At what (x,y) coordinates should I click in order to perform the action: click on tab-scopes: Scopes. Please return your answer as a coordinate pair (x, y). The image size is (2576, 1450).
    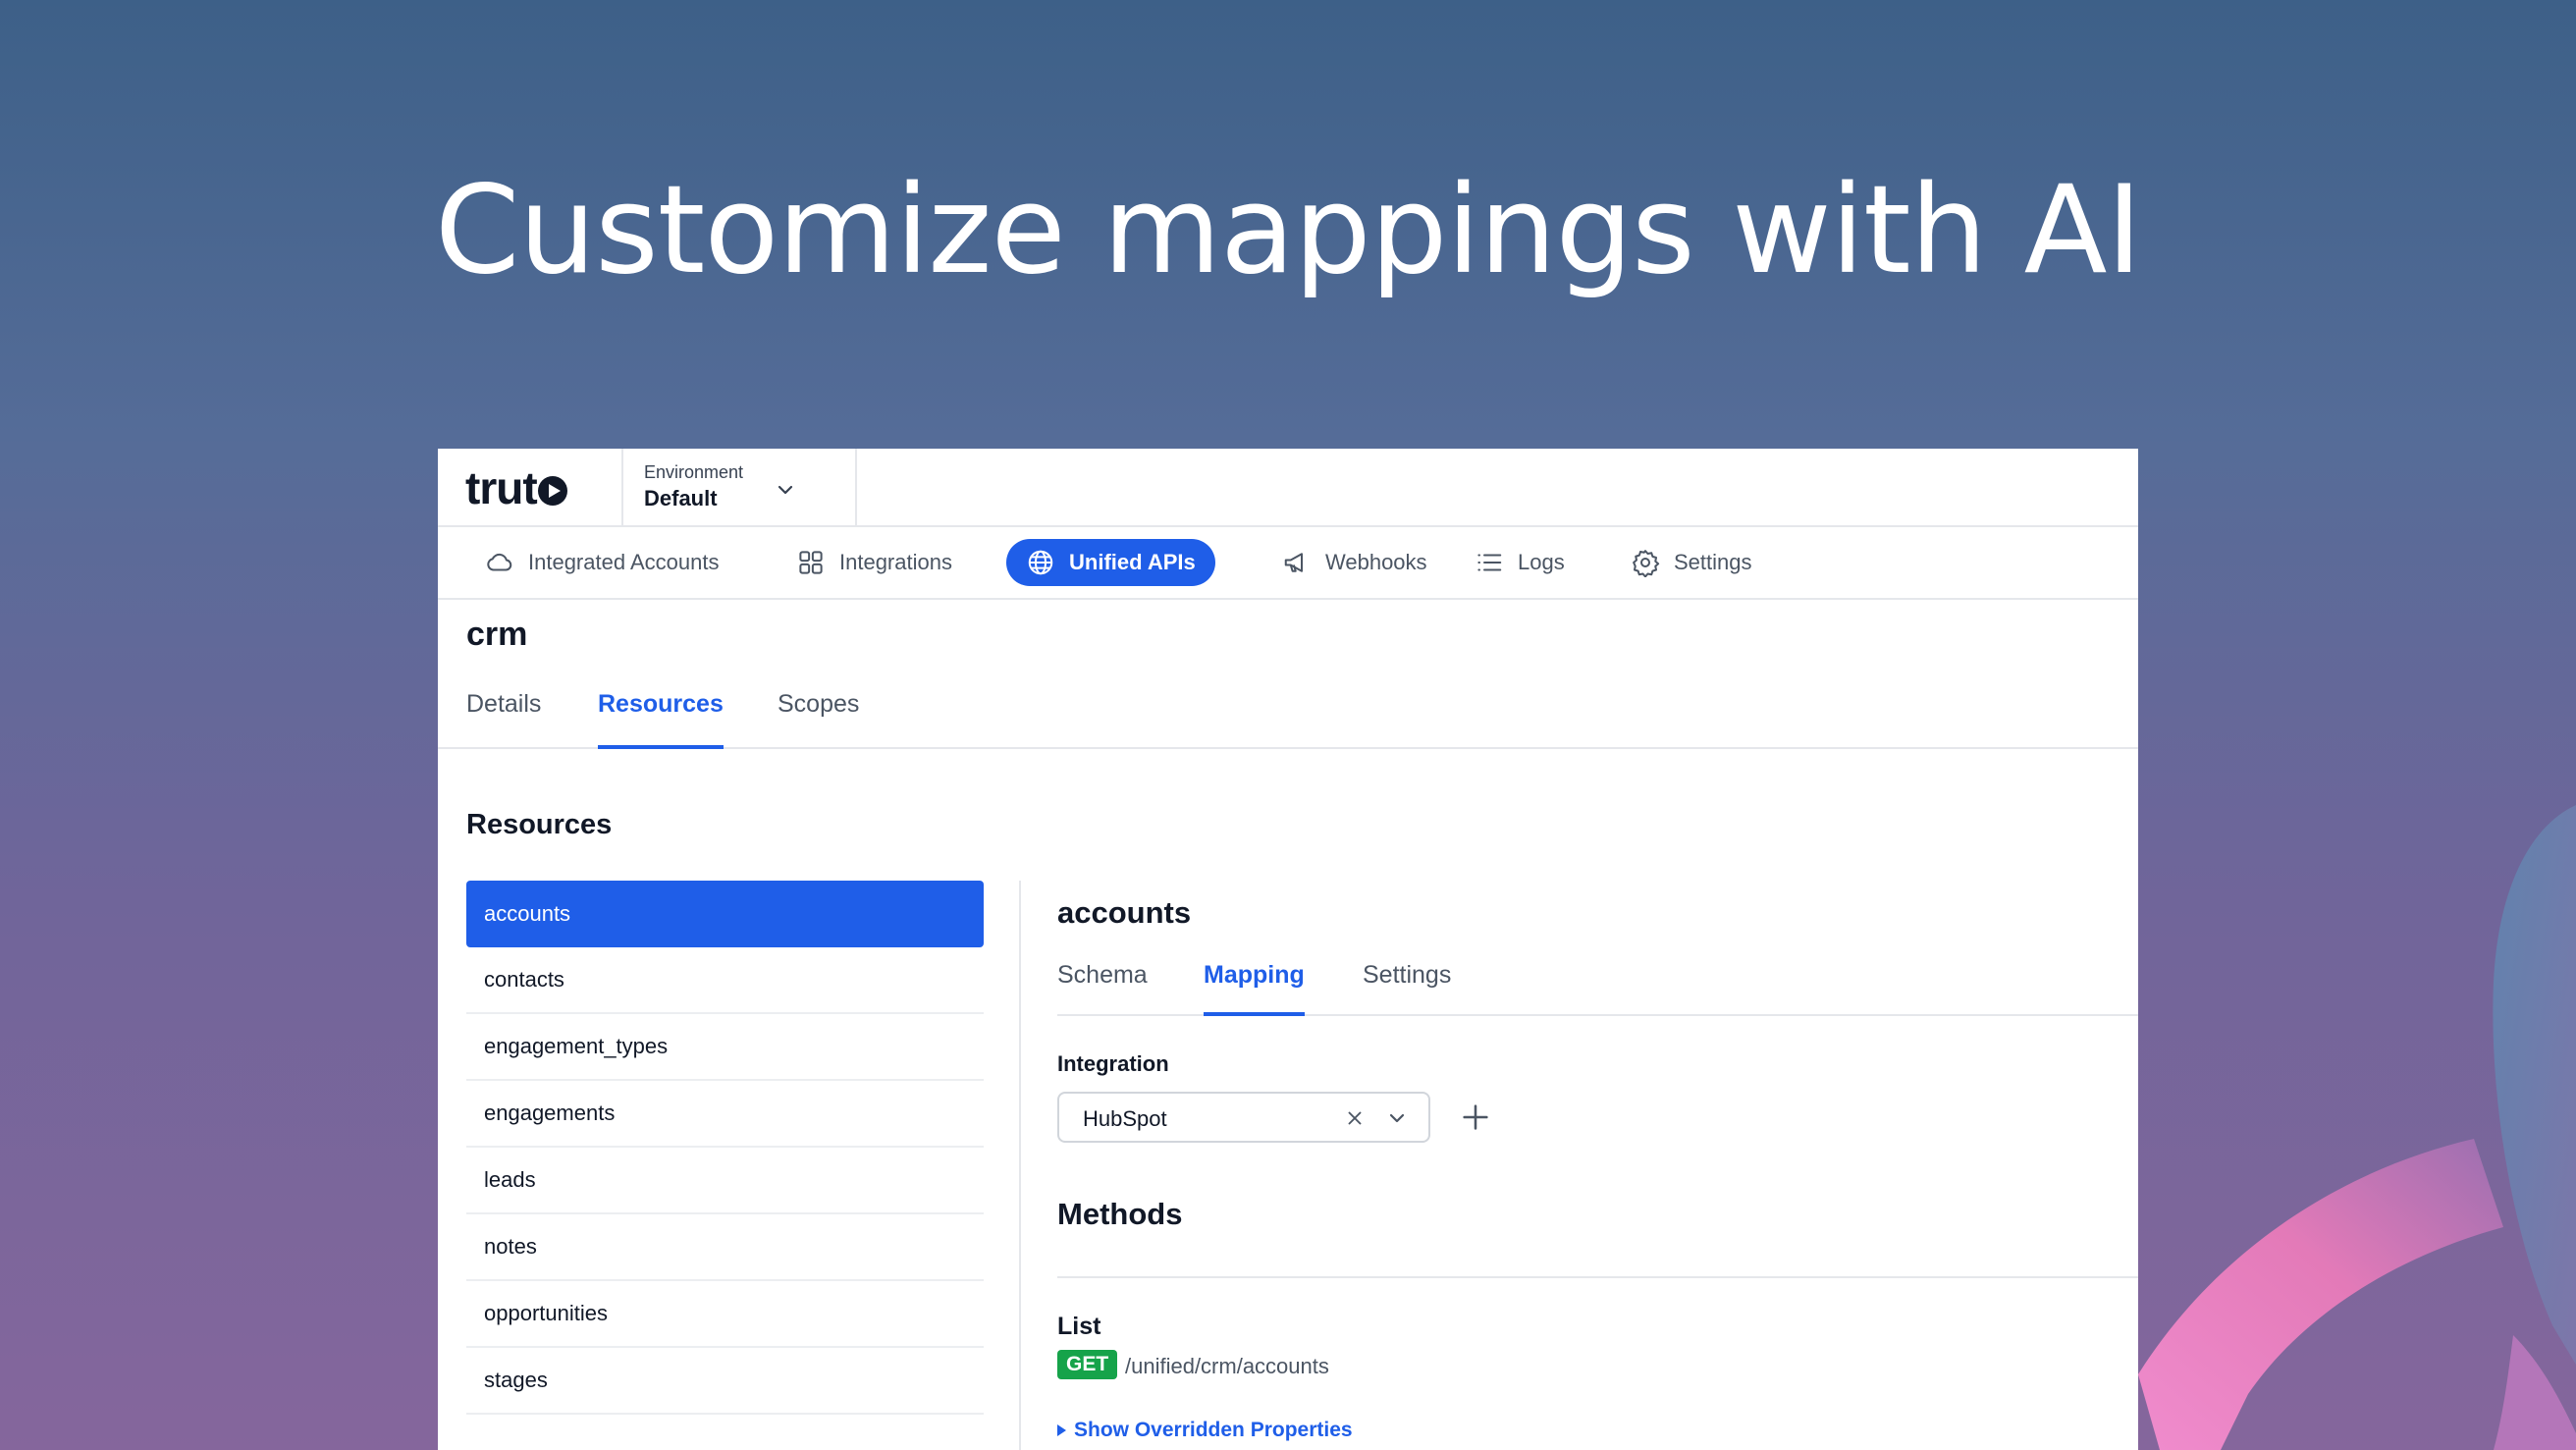
    Looking at the image, I should click on (818, 718).